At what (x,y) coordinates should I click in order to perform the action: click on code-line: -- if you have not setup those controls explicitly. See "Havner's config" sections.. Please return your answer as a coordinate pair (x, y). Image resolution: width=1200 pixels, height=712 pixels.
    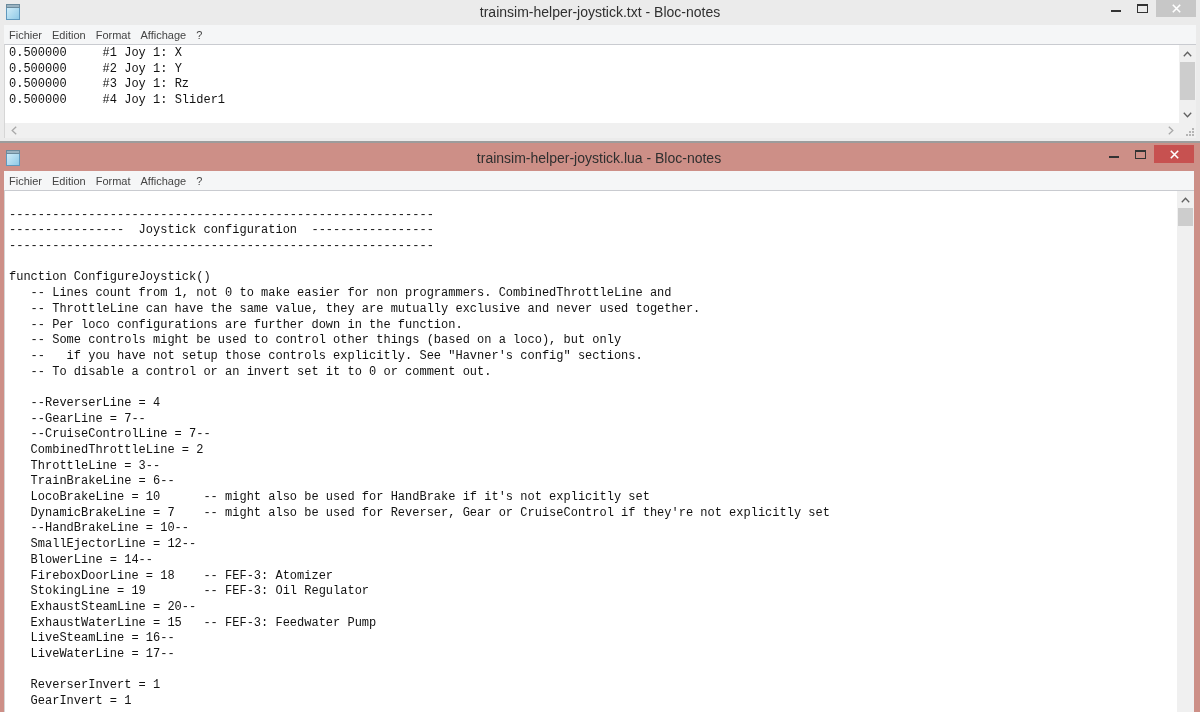
    Looking at the image, I should click on (336, 356).